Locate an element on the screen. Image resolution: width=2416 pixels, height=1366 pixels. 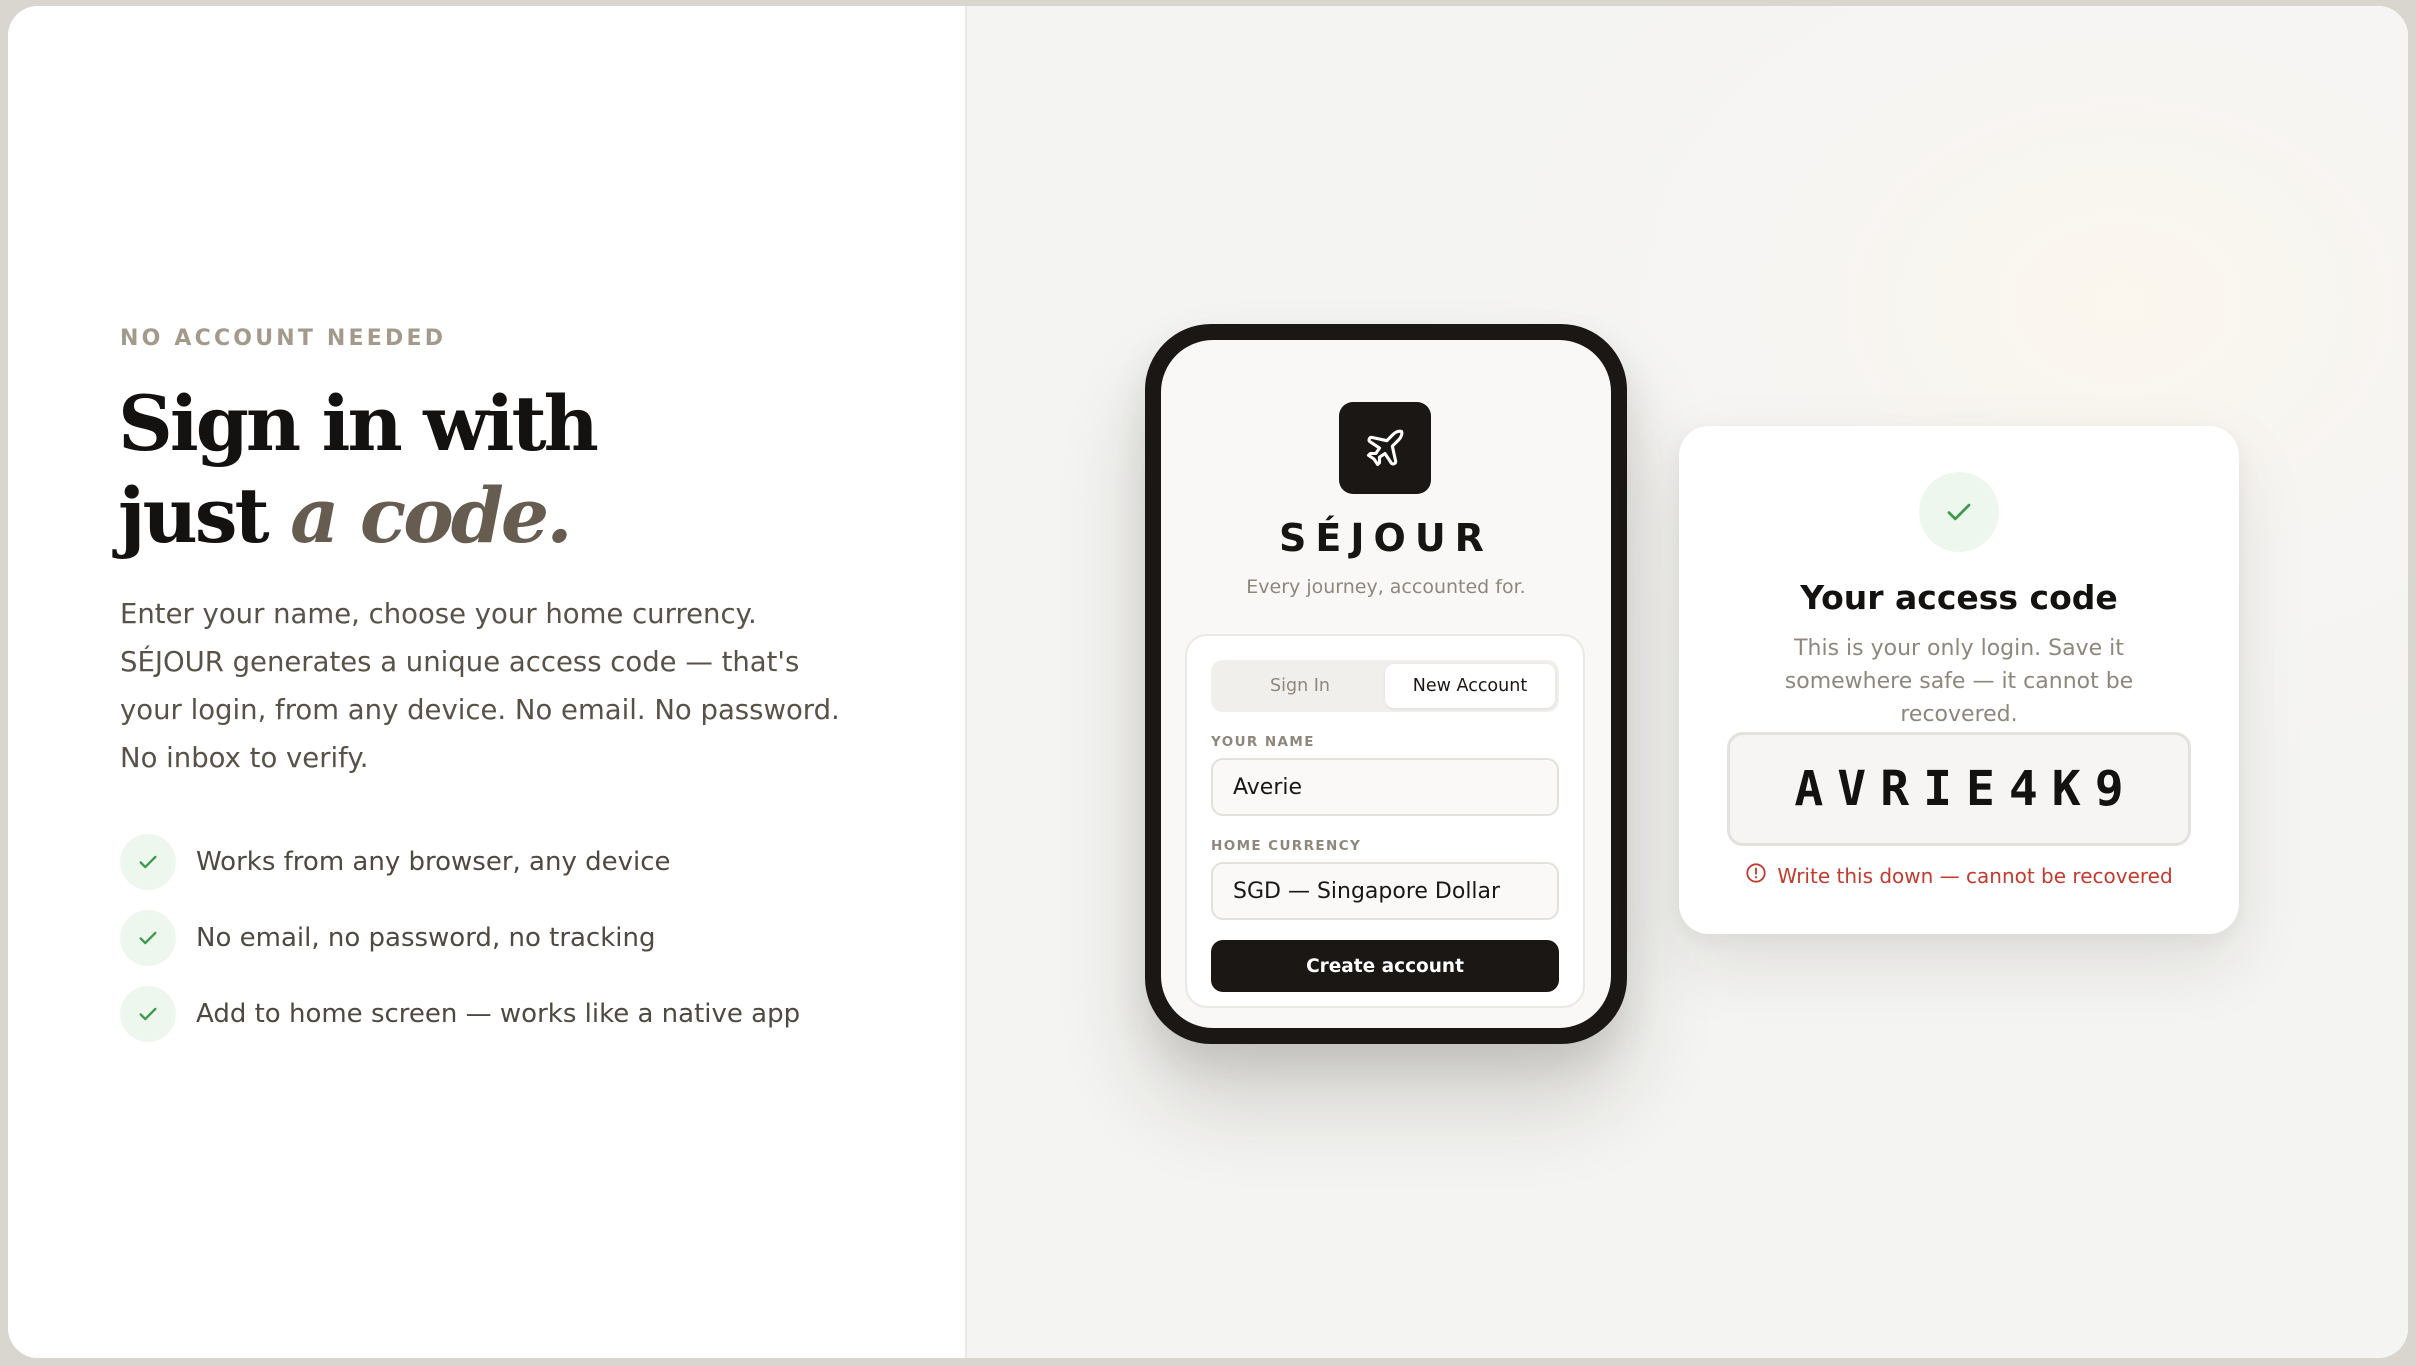
currency-select: SGD — Singapore Dollar is located at coordinates (1385, 891).